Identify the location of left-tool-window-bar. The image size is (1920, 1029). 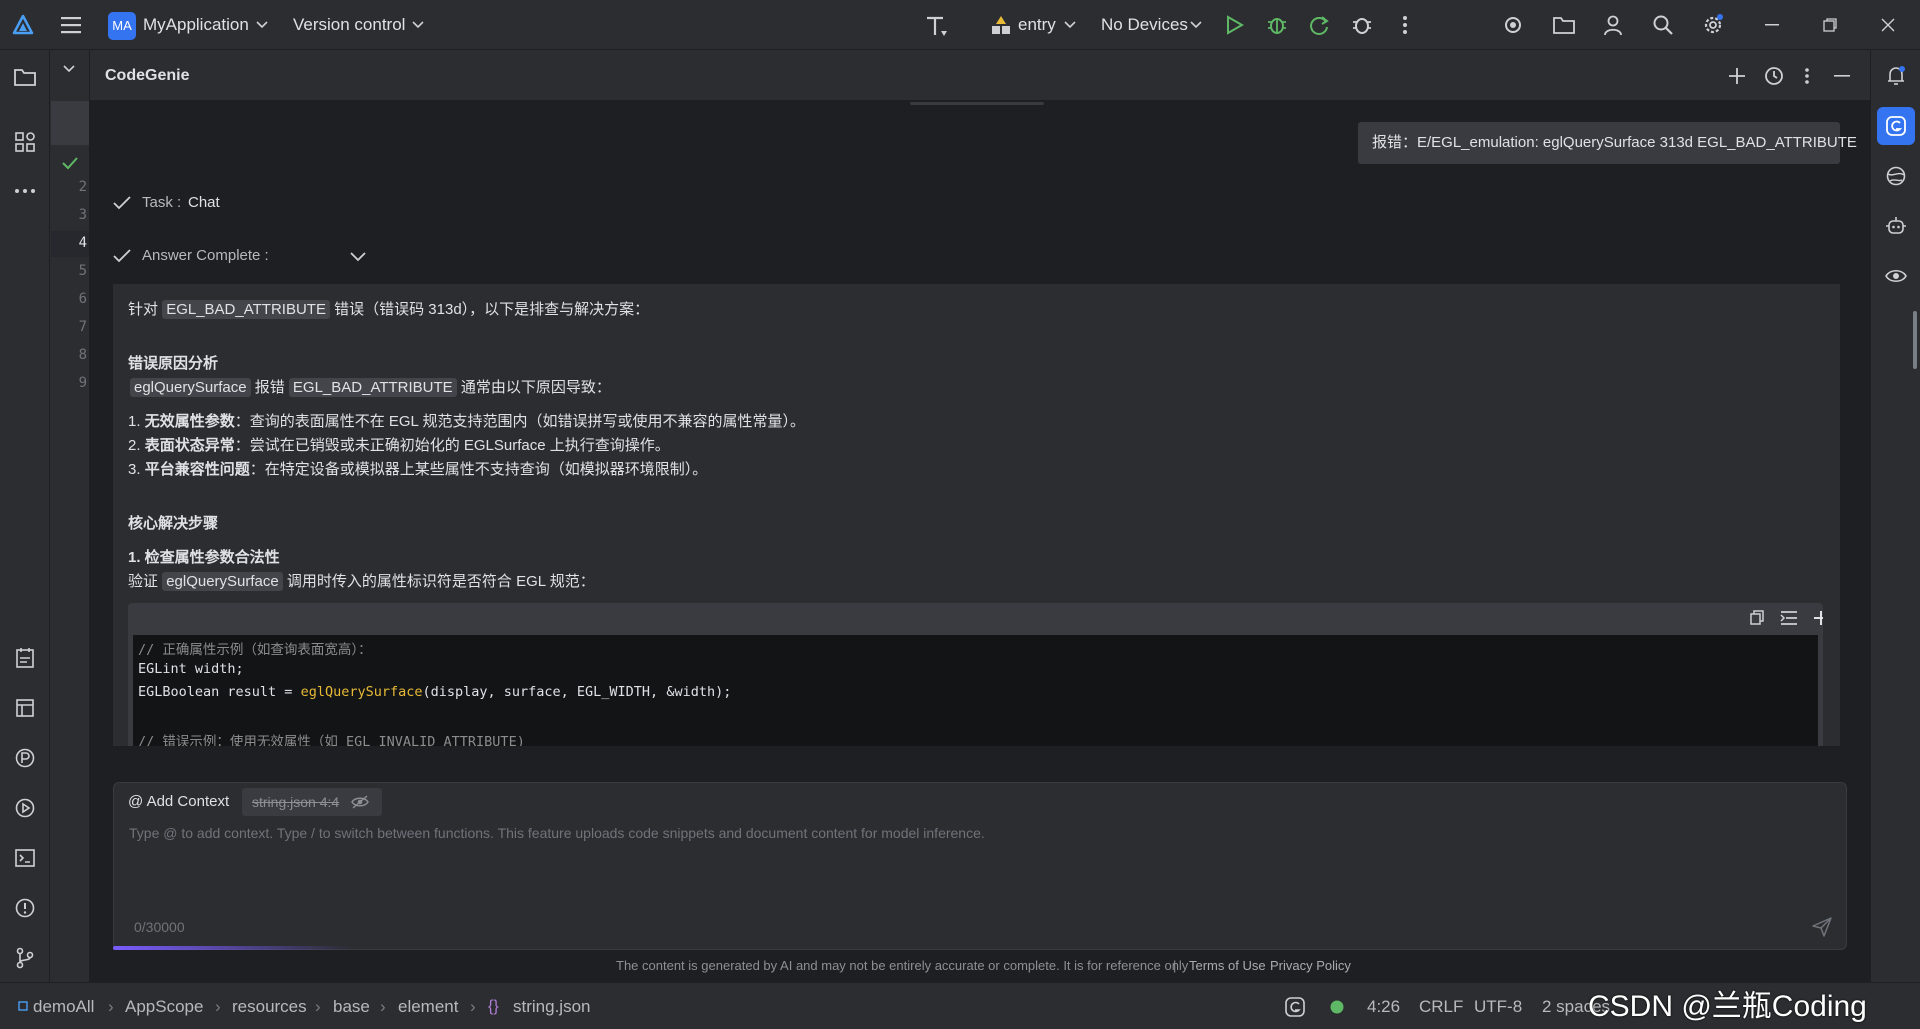
(25, 516).